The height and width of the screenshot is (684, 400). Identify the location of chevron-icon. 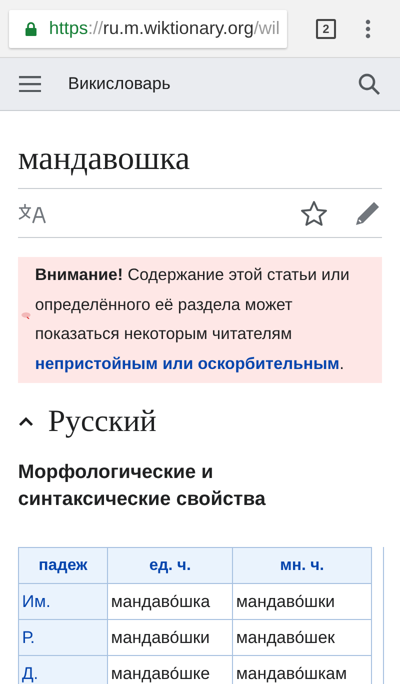
(26, 421).